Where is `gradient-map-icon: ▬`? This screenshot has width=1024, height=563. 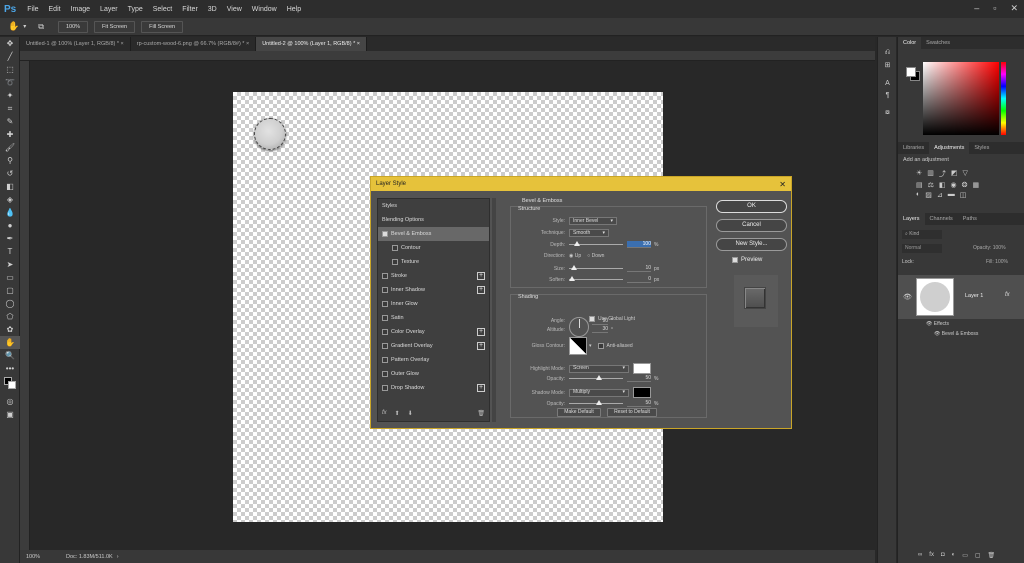
gradient-map-icon: ▬ is located at coordinates (951, 195).